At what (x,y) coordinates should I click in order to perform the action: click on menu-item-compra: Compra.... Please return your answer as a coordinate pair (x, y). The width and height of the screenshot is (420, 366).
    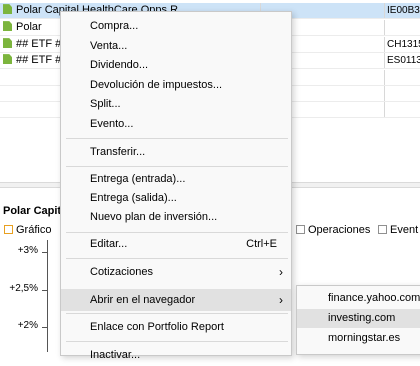
    Looking at the image, I should click on (176, 26).